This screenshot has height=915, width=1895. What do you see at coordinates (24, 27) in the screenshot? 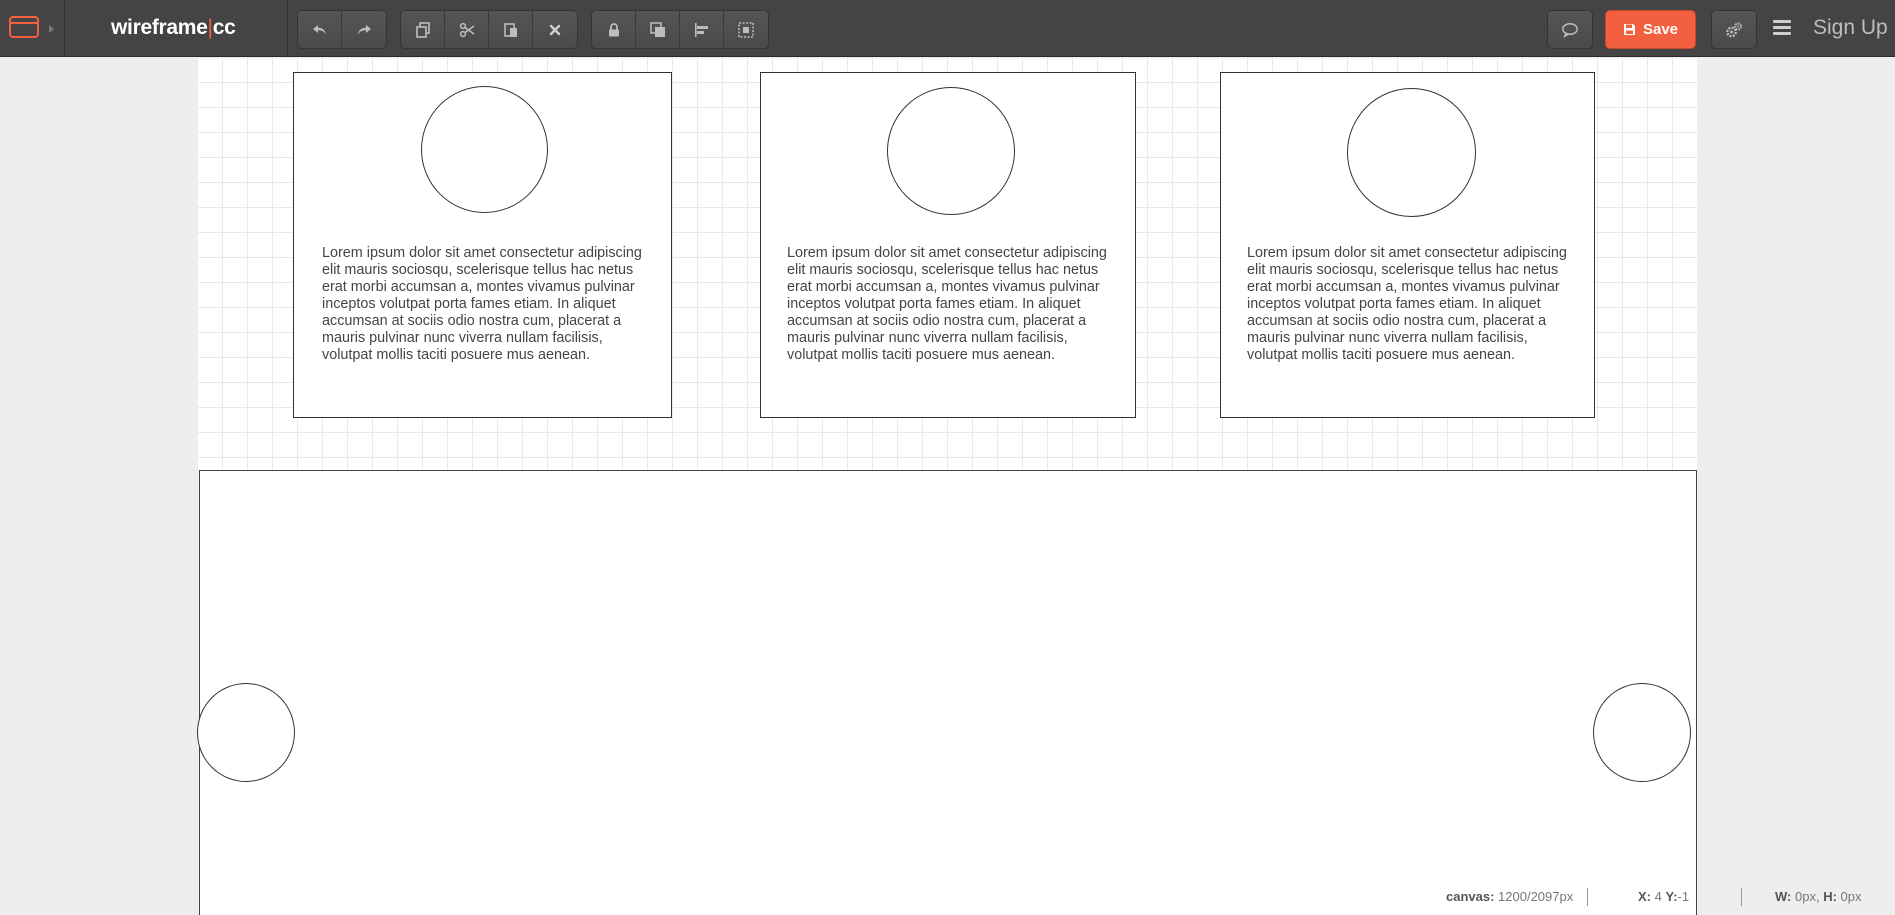
I see `browser-window-icon` at bounding box center [24, 27].